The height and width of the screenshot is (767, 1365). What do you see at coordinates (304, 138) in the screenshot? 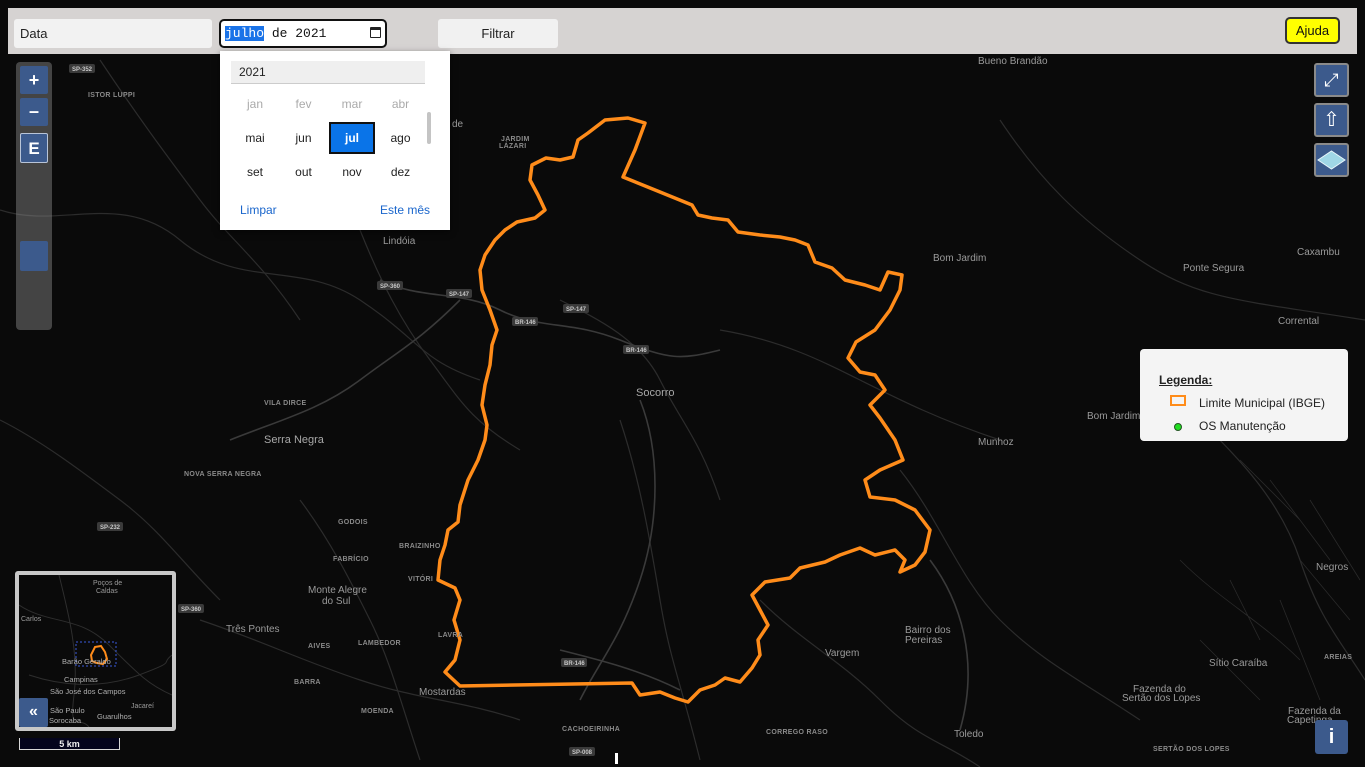
I see `month-option-jun: jun` at bounding box center [304, 138].